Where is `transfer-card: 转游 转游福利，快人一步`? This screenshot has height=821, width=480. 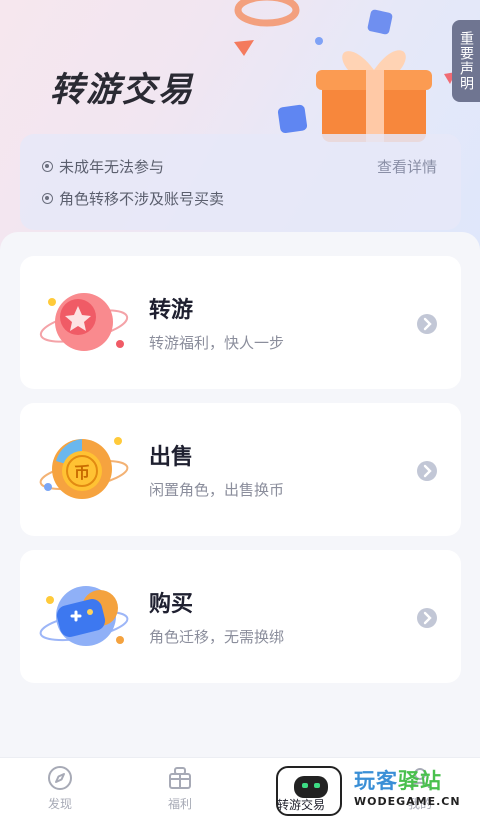 transfer-card: 转游 转游福利，快人一步 is located at coordinates (240, 322).